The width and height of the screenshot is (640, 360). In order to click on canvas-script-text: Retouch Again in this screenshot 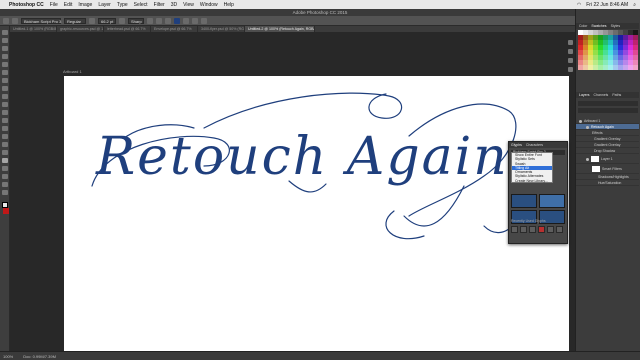, I will do `click(302, 157)`.